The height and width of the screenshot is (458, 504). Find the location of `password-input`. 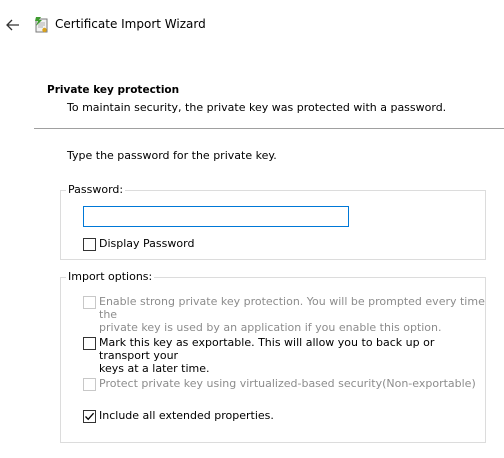

password-input is located at coordinates (216, 216).